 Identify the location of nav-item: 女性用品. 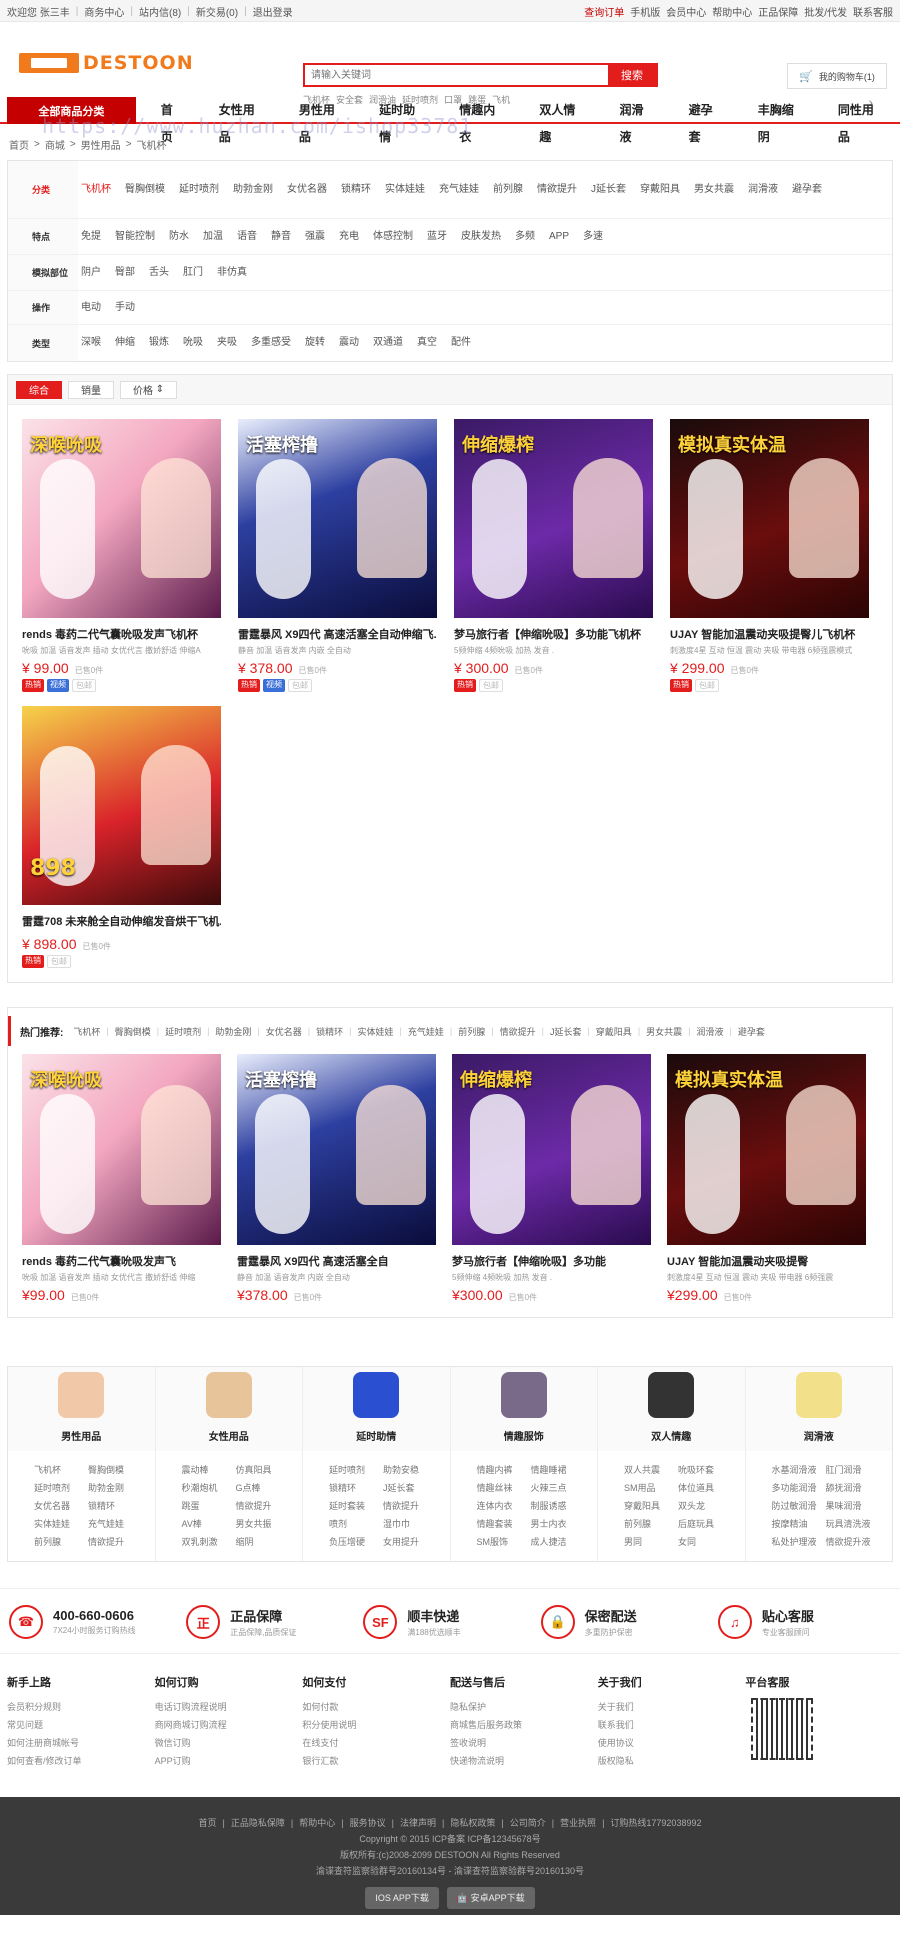
(241, 120).